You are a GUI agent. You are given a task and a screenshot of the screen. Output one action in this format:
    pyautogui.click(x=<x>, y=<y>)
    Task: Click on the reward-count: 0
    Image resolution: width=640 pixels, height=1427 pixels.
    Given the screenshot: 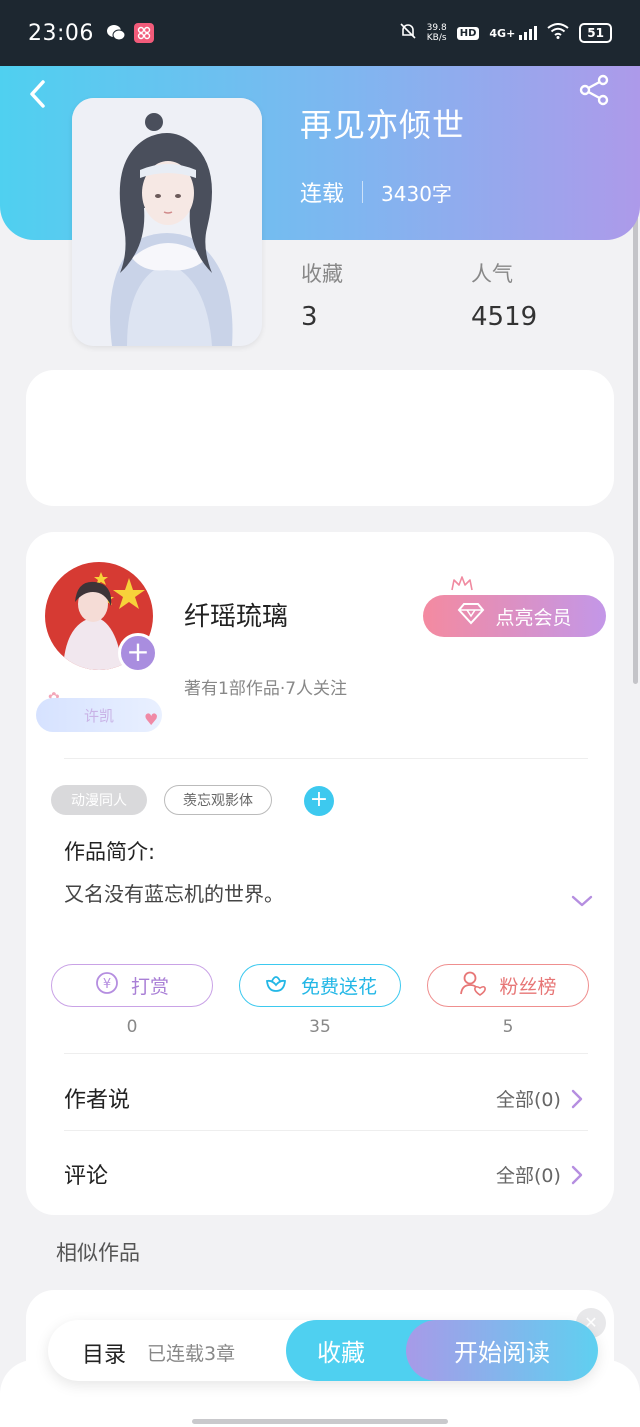 What is the action you would take?
    pyautogui.click(x=132, y=1027)
    